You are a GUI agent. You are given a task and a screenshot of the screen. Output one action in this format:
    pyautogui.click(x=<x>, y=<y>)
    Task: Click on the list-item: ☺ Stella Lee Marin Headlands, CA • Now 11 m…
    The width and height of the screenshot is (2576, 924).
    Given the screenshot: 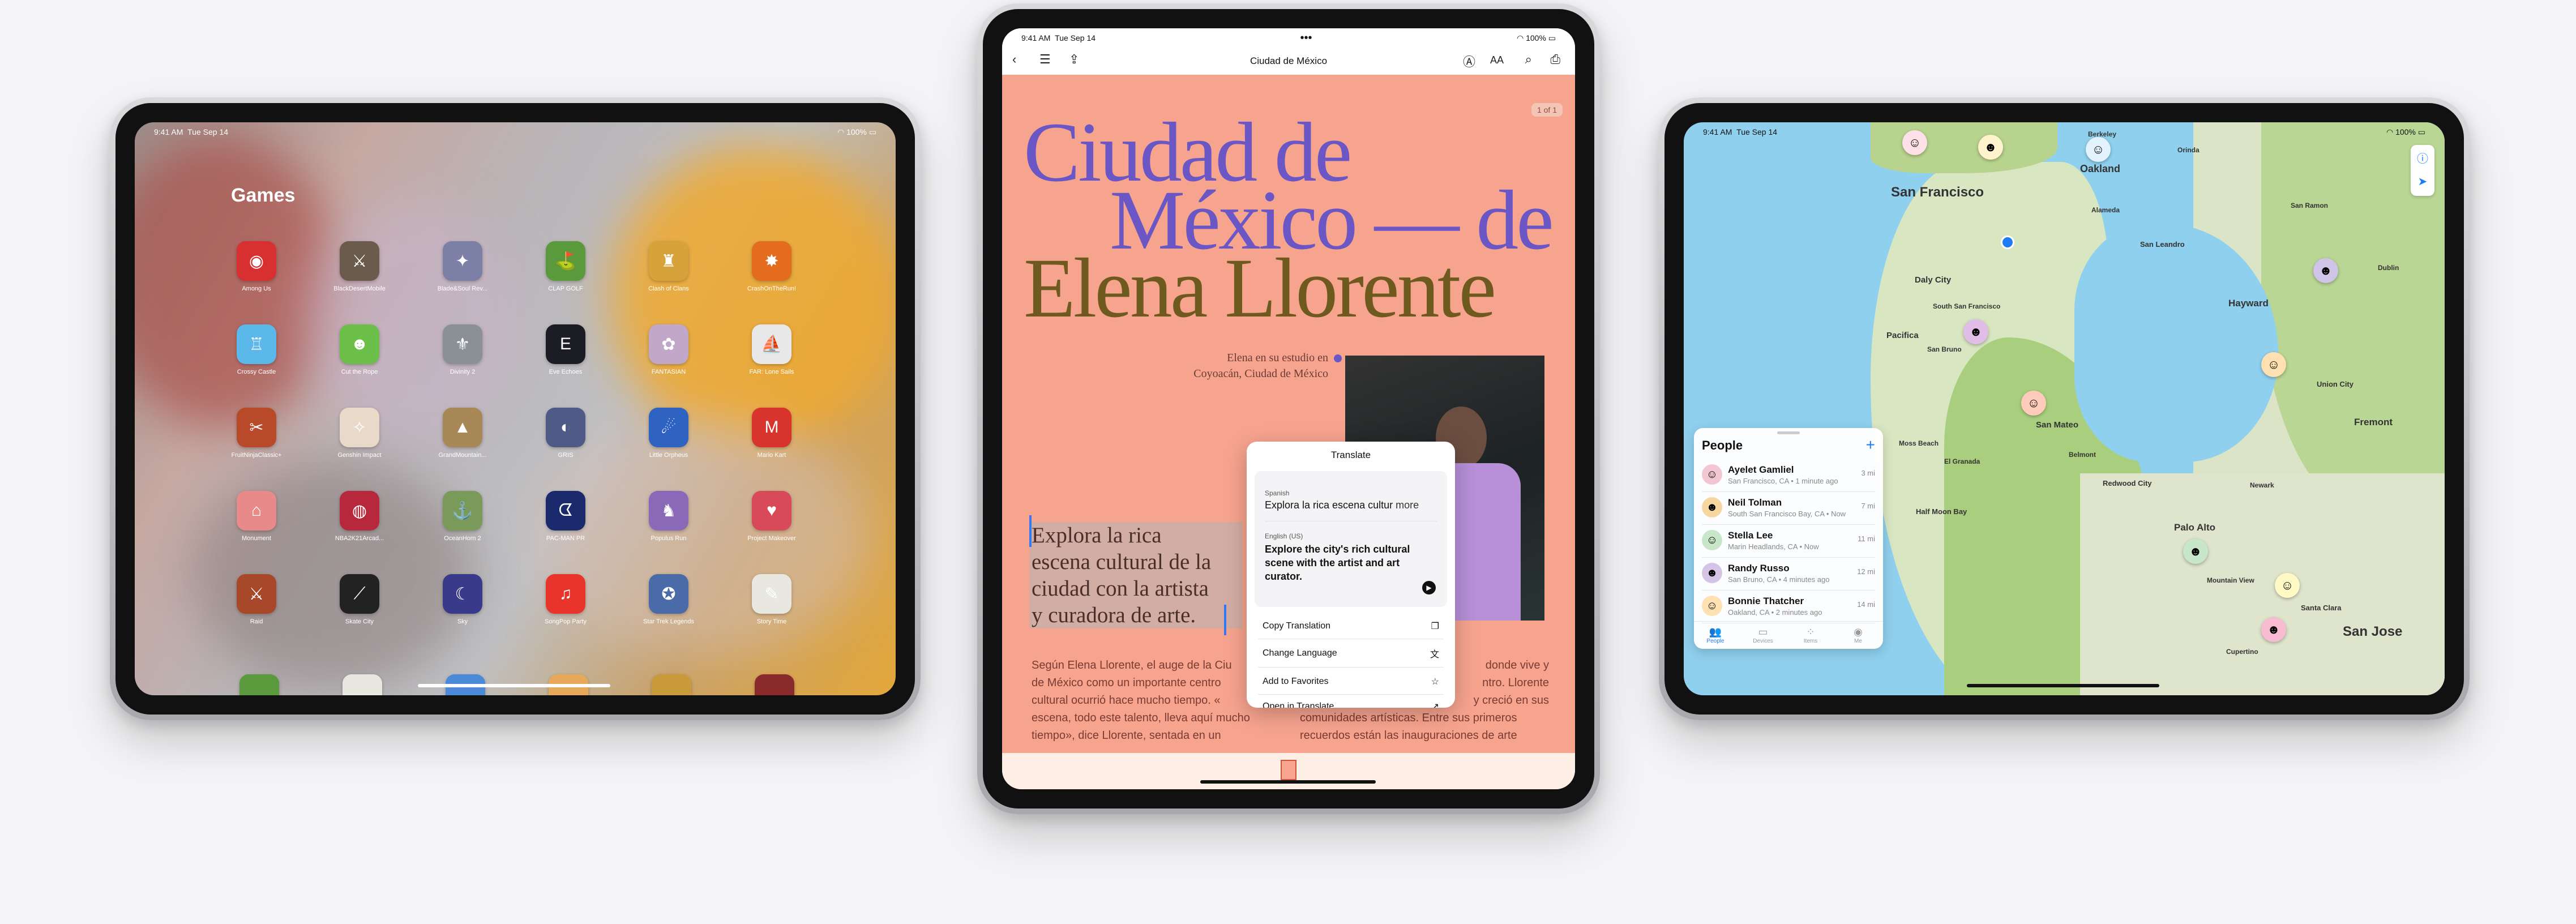 What is the action you would take?
    pyautogui.click(x=1788, y=541)
    